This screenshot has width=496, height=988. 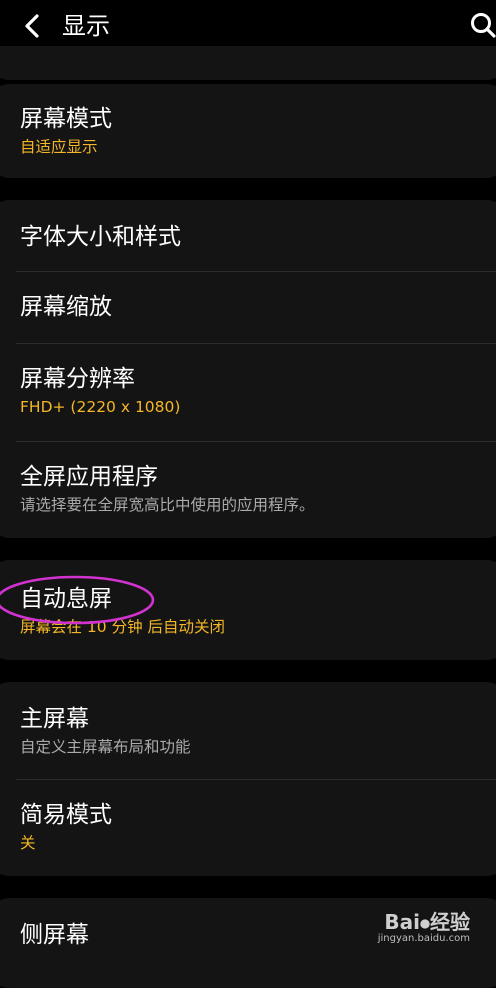 What do you see at coordinates (248, 731) in the screenshot?
I see `setting-home-screen: 主屏幕 自定义主屏幕布局和功能` at bounding box center [248, 731].